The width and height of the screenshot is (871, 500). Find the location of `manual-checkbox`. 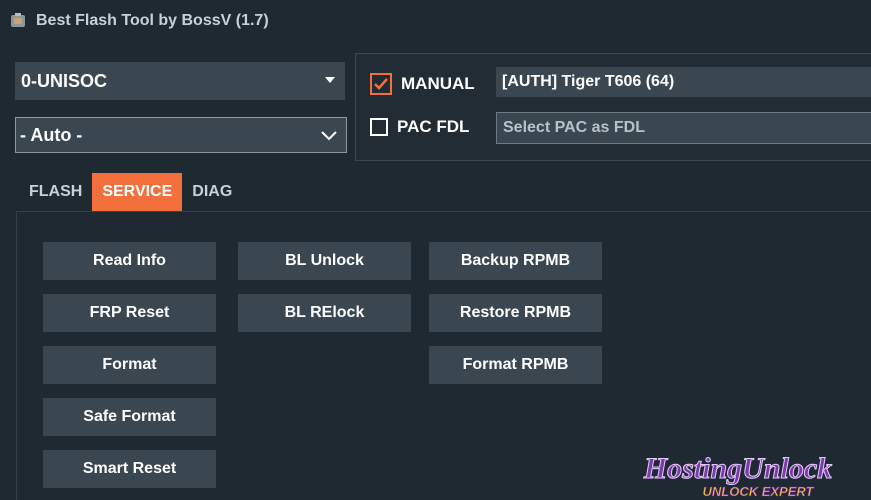

manual-checkbox is located at coordinates (381, 84).